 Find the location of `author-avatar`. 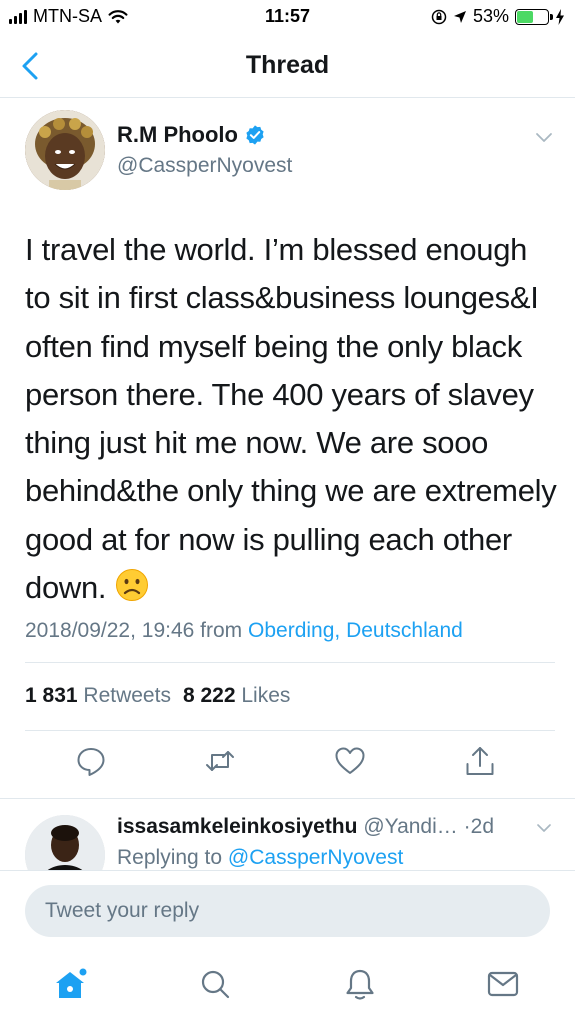

author-avatar is located at coordinates (65, 150).